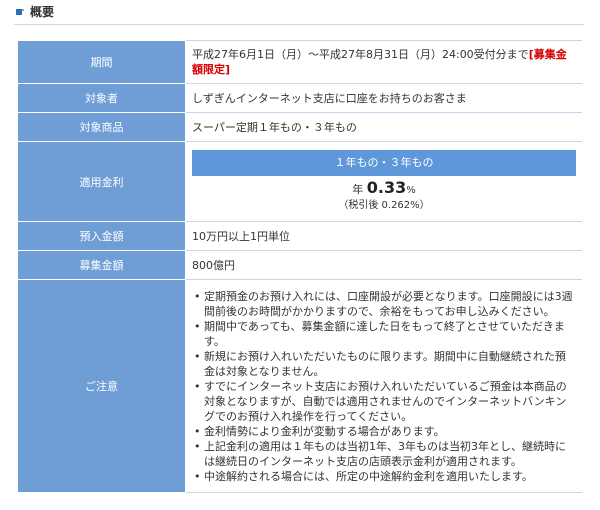 This screenshot has width=600, height=510. What do you see at coordinates (383, 98) in the screenshot?
I see `value-target: しずぎんインターネット支店に口座をお持ちのお客さま` at bounding box center [383, 98].